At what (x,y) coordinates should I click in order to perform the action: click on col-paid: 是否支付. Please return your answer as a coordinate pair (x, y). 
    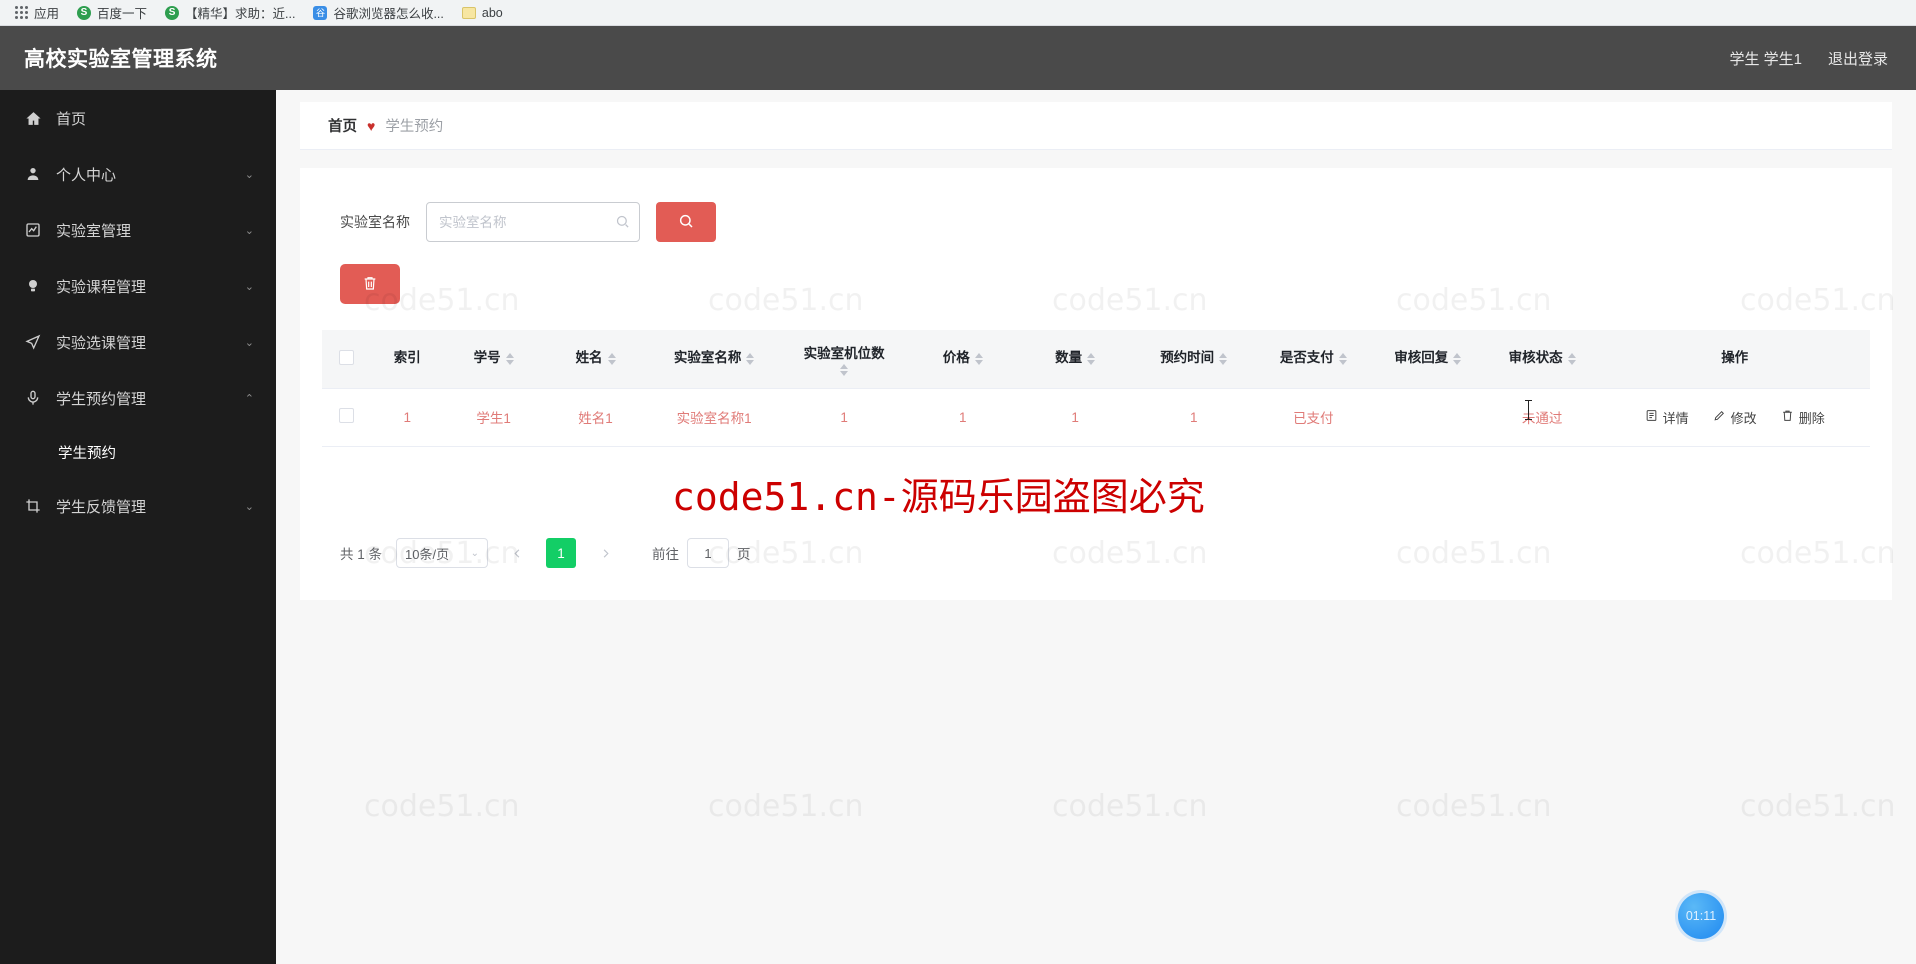
    Looking at the image, I should click on (1313, 359).